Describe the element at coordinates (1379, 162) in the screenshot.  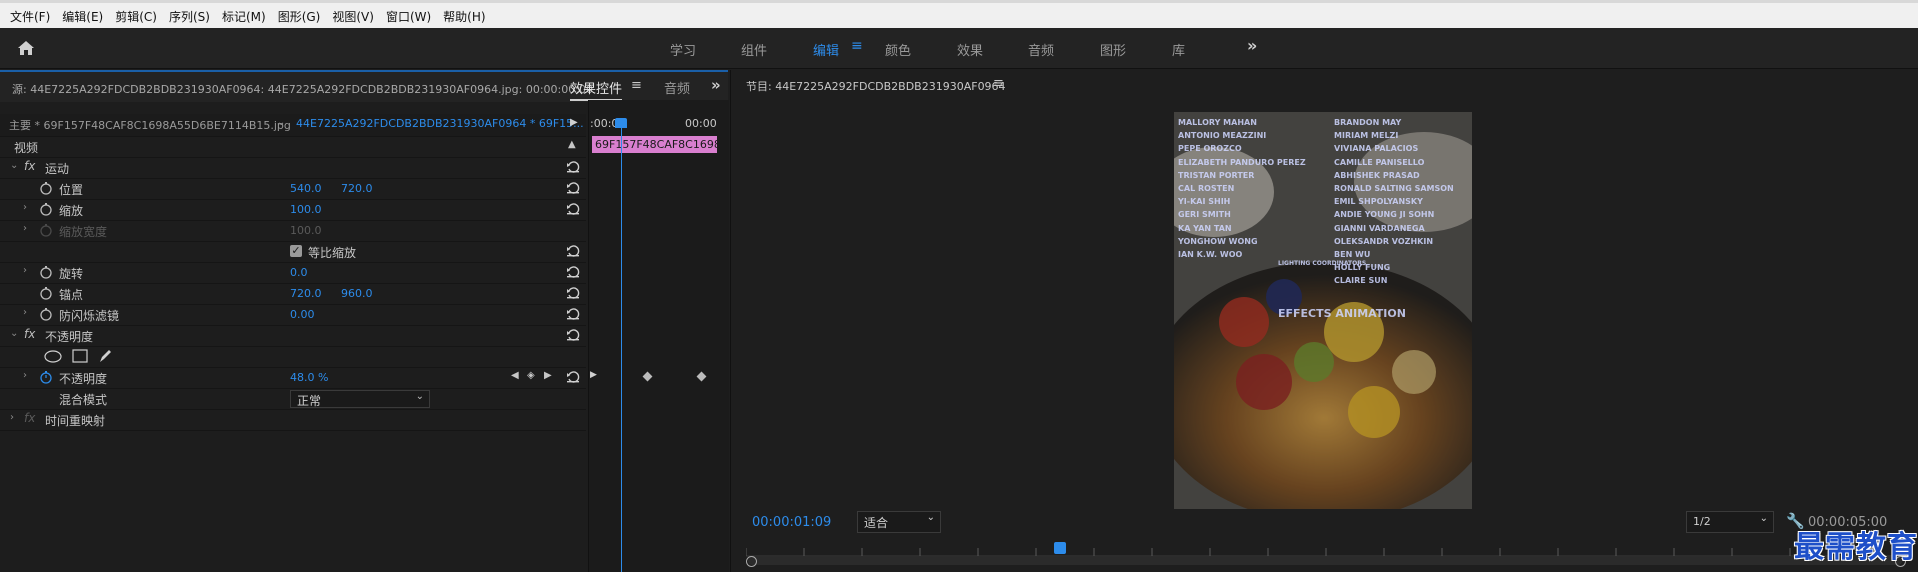
I see `credit-name: CAMILLE PANISELLO` at that location.